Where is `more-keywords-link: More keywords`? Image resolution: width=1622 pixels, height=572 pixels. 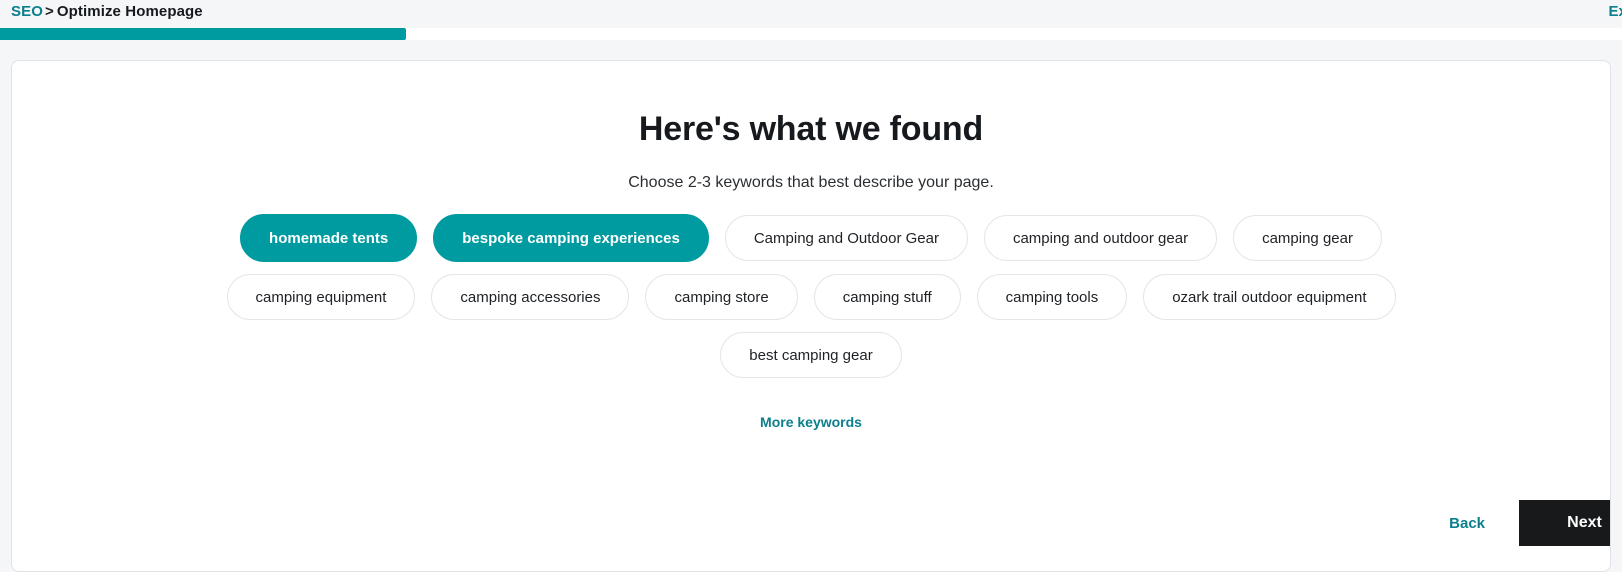 more-keywords-link: More keywords is located at coordinates (811, 422).